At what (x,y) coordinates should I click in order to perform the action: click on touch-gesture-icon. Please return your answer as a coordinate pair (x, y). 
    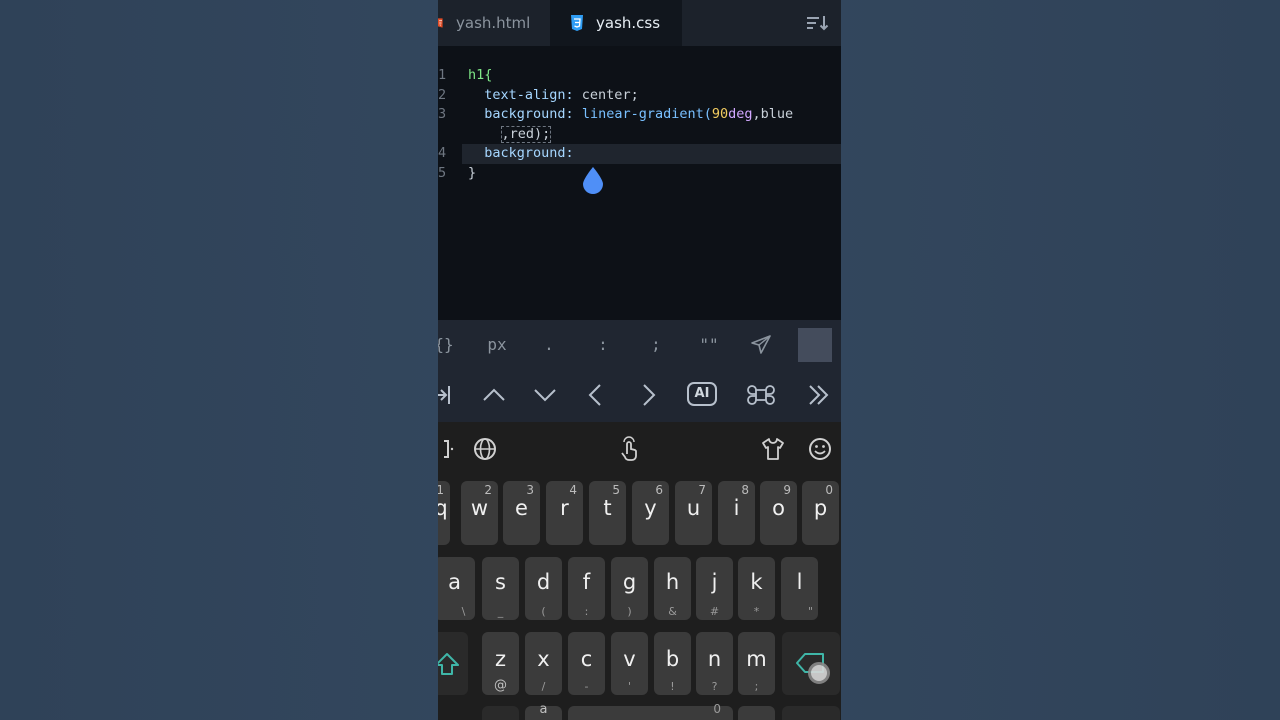
    Looking at the image, I should click on (629, 449).